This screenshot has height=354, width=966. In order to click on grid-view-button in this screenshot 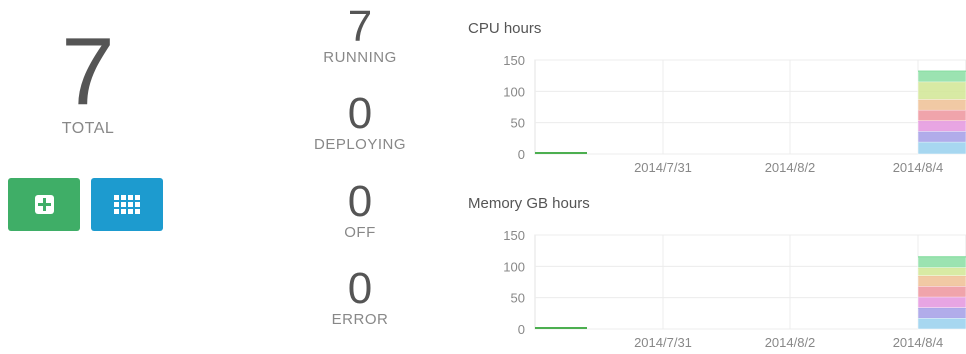, I will do `click(127, 204)`.